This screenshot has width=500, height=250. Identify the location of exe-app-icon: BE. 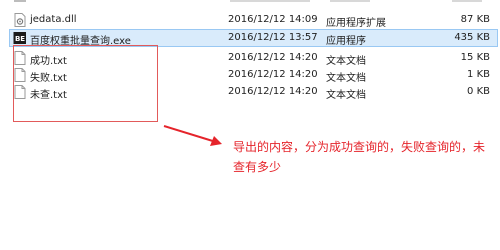
(19, 38).